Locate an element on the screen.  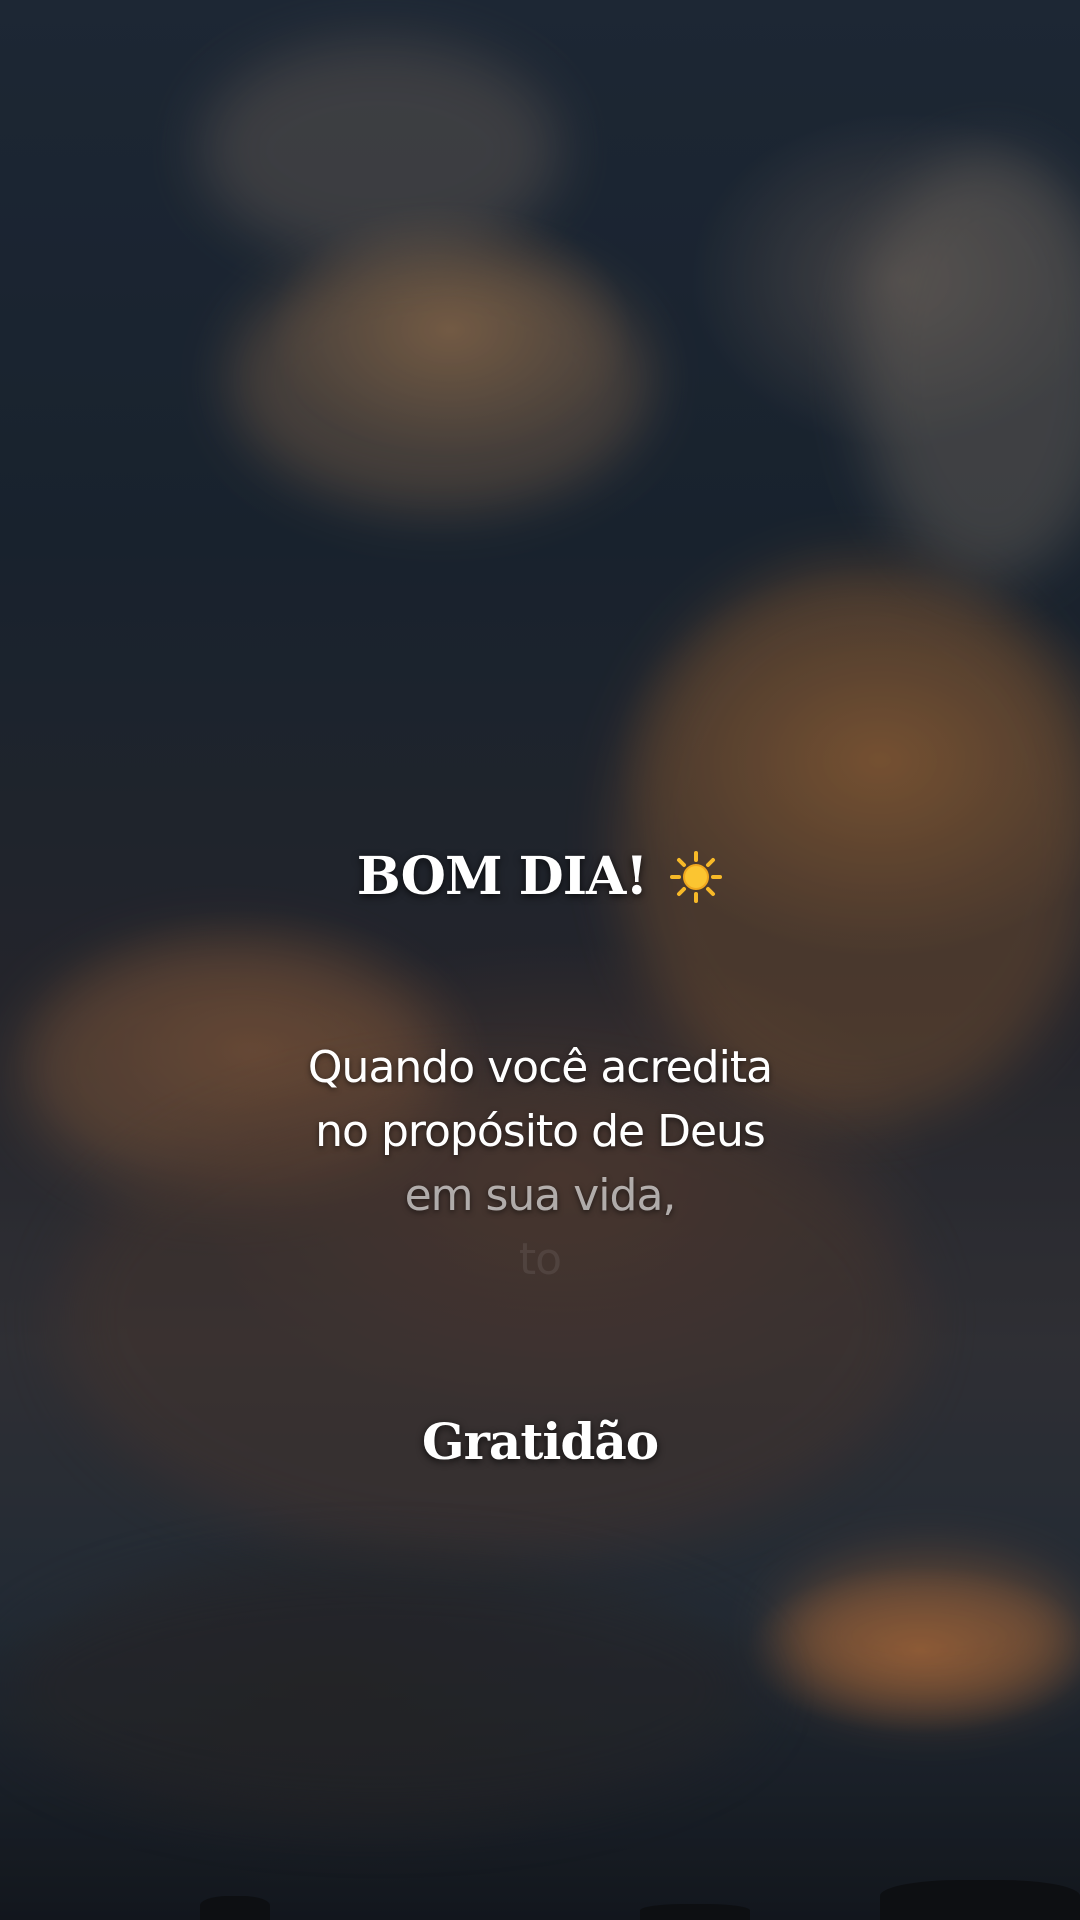
greeting-heading: BOM DIA! is located at coordinates (540, 876).